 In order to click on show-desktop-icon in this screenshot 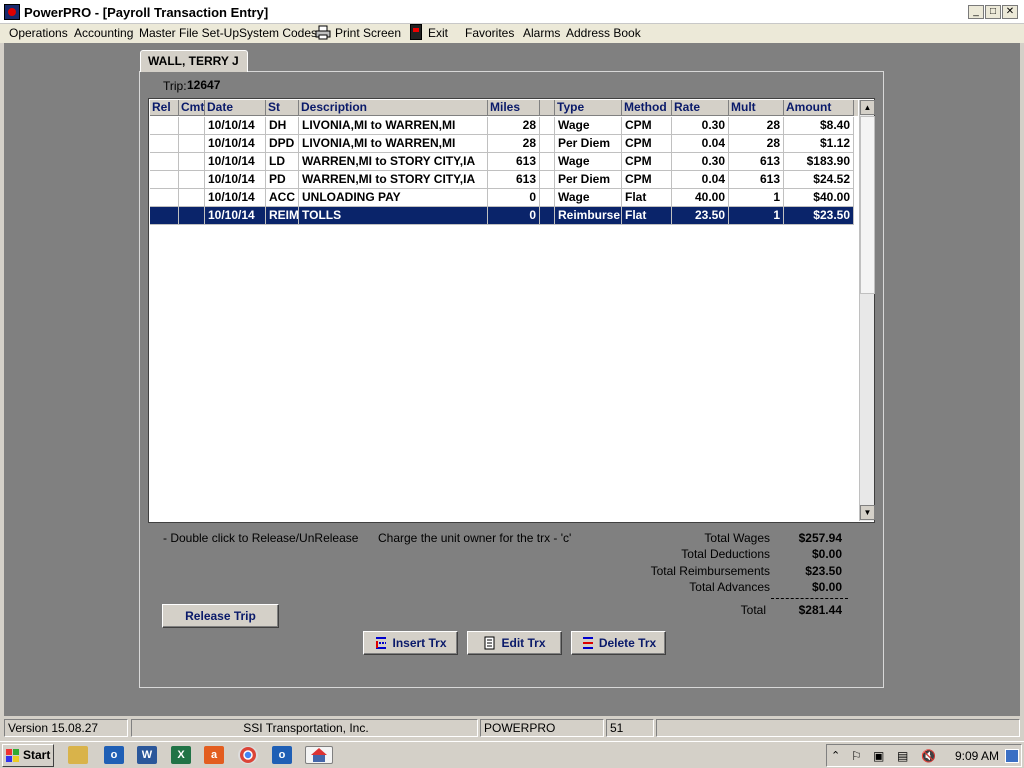, I will do `click(1012, 756)`.